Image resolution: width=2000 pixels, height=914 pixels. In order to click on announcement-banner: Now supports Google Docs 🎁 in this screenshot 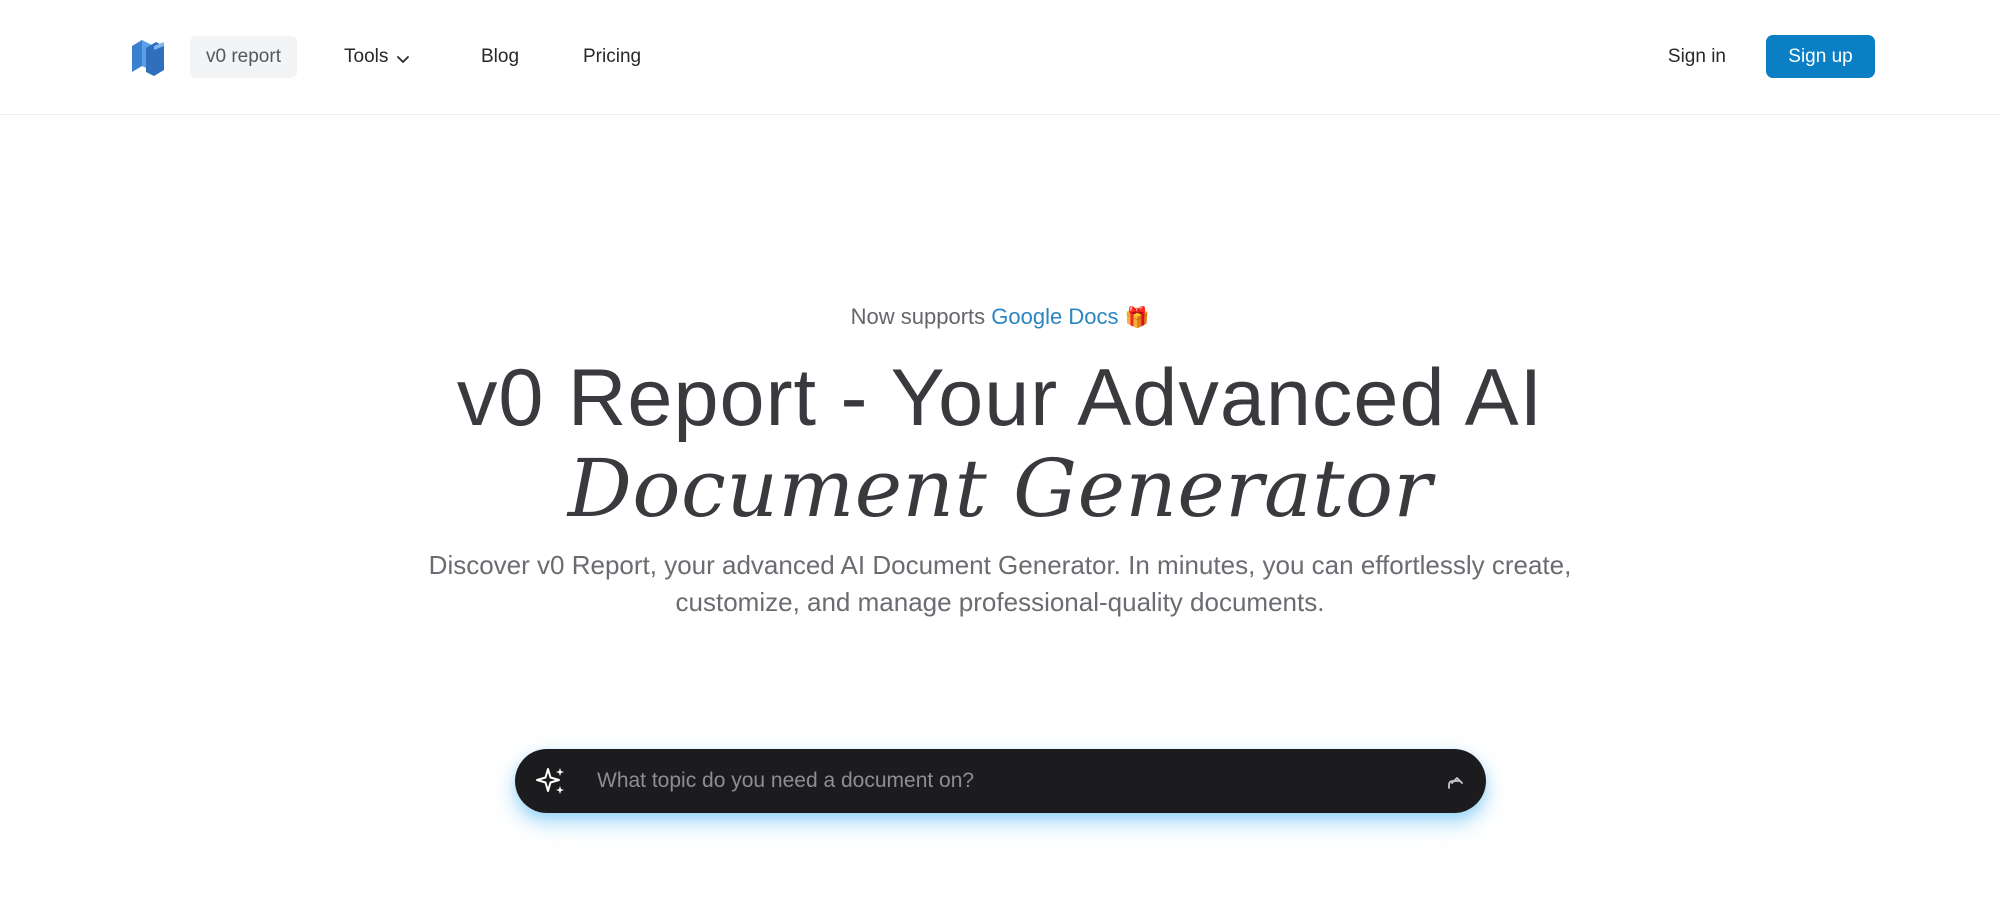, I will do `click(1000, 317)`.